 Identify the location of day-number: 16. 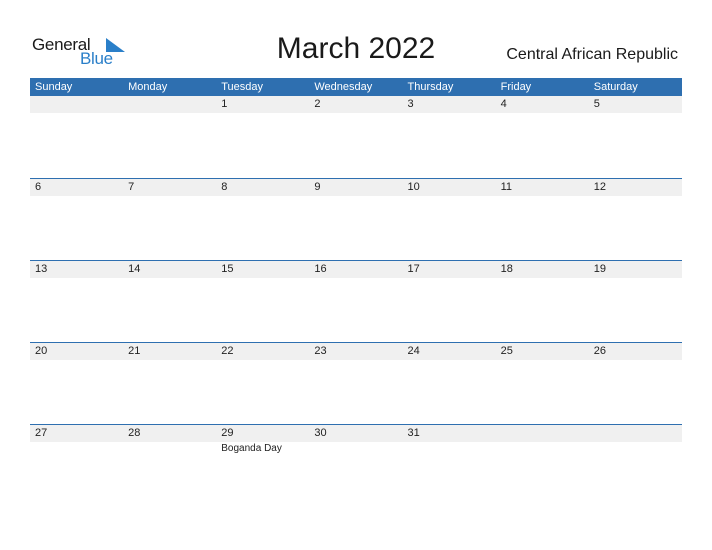
(320, 269).